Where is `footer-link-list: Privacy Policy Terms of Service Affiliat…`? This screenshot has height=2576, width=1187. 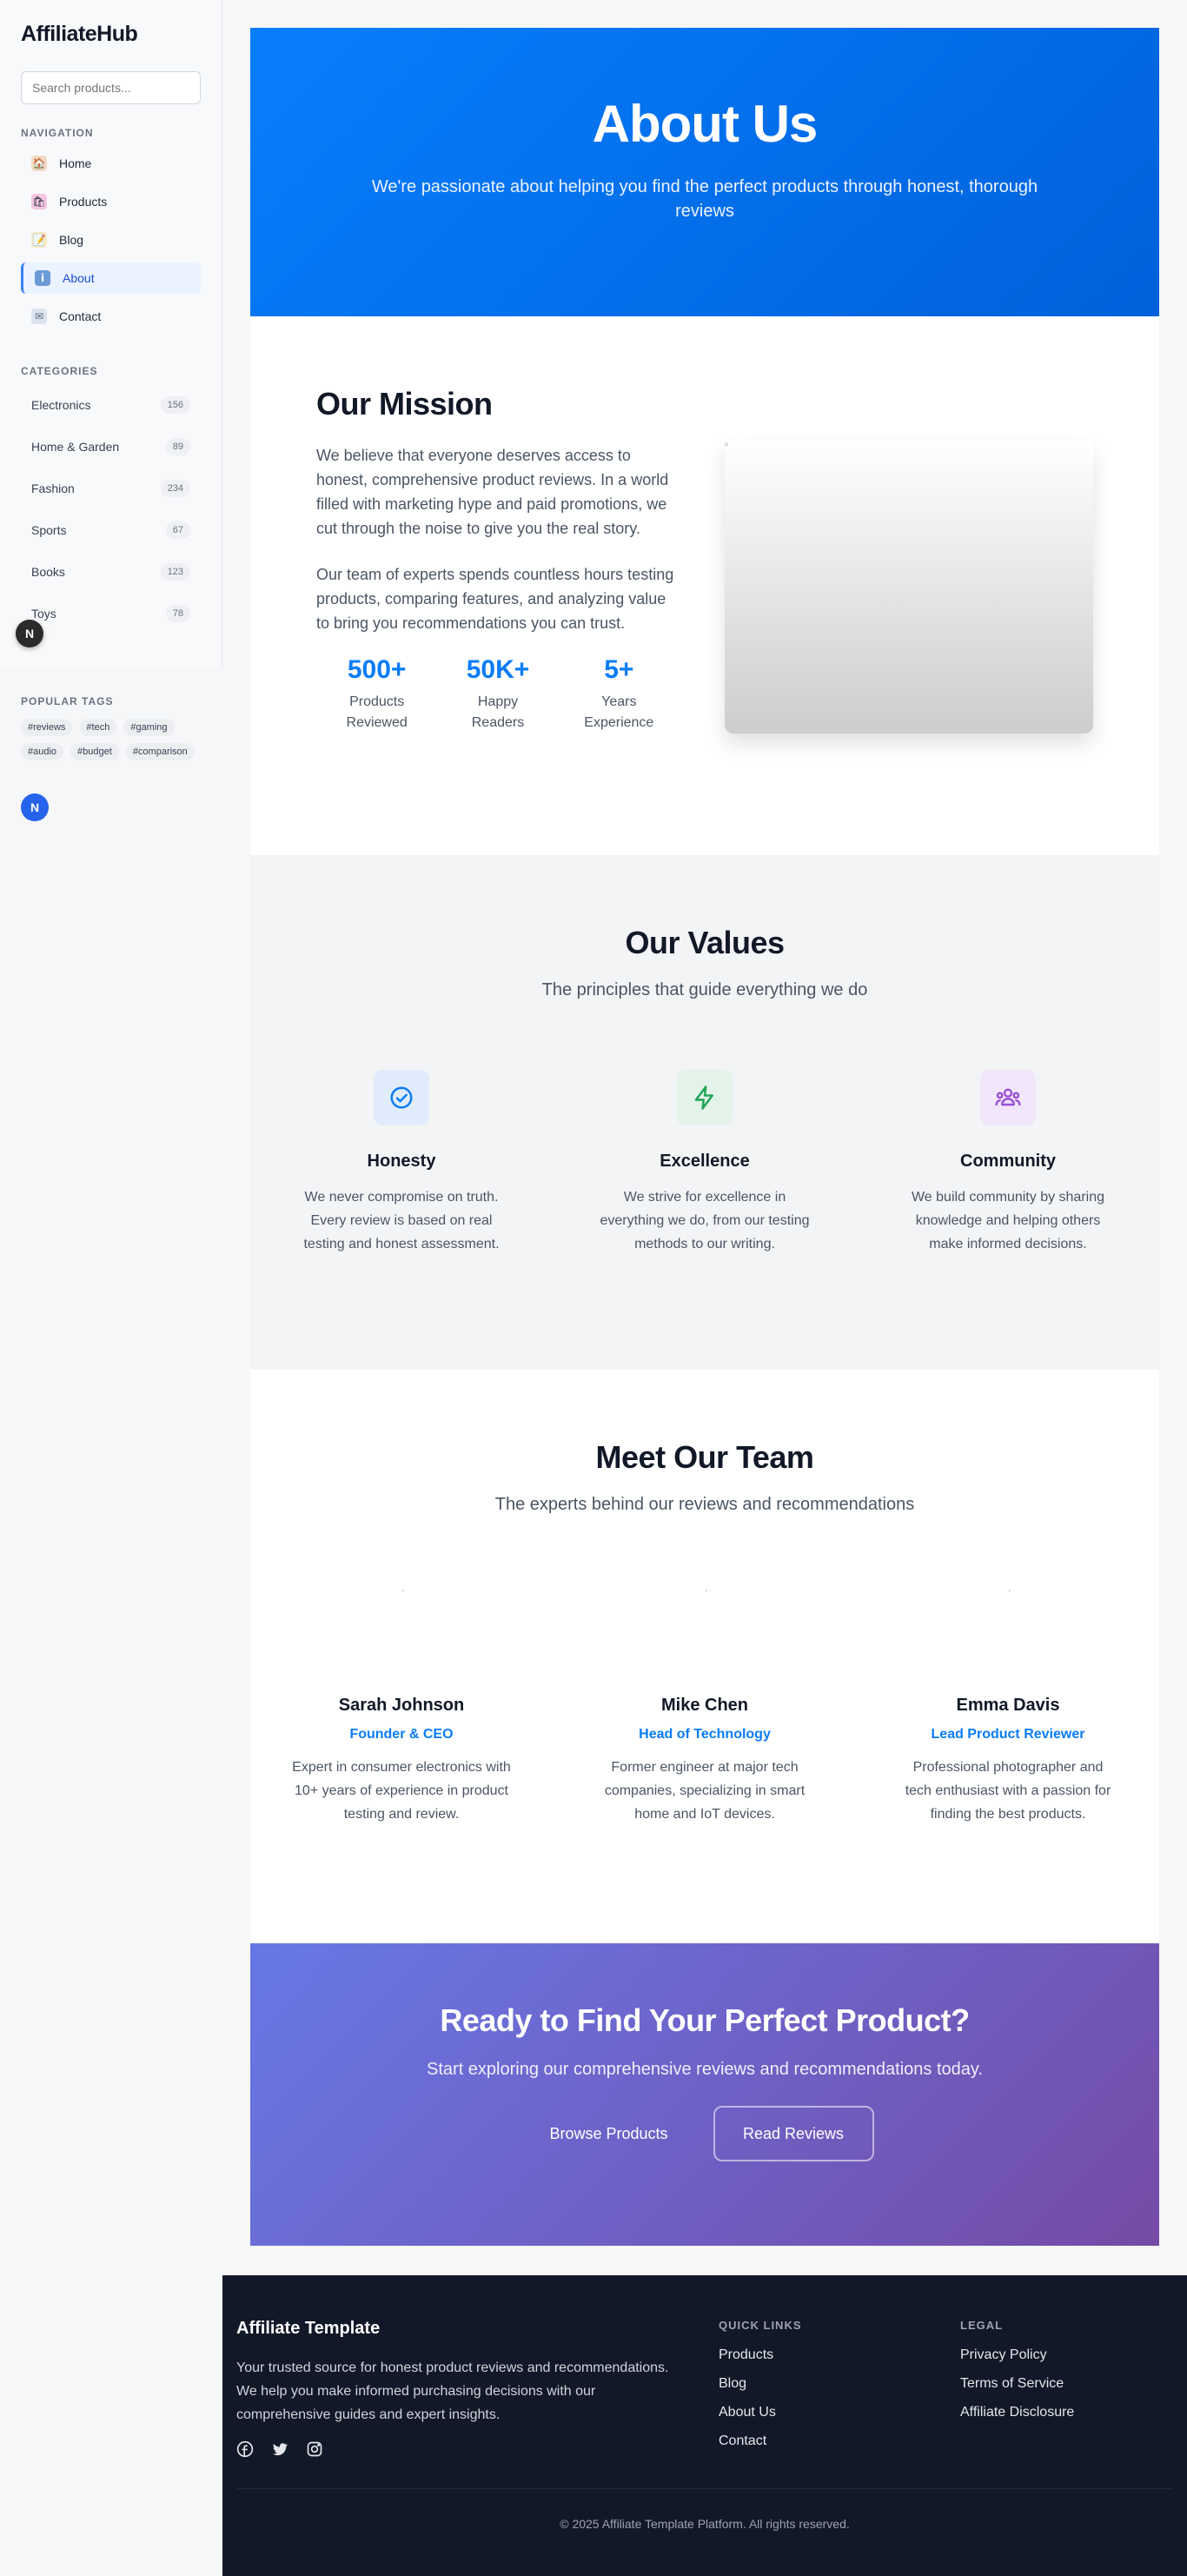 footer-link-list: Privacy Policy Terms of Service Affiliat… is located at coordinates (1017, 2390).